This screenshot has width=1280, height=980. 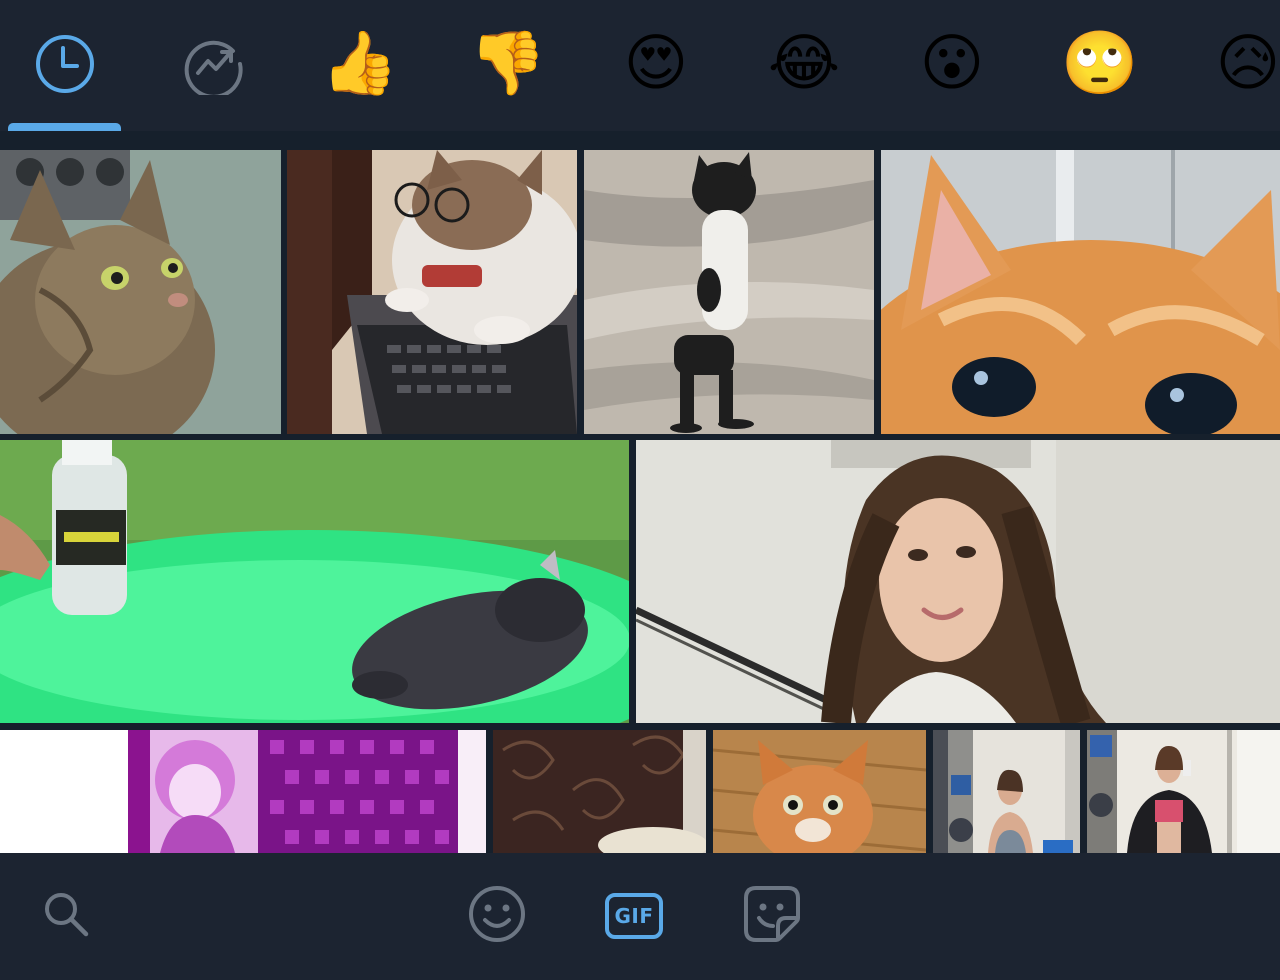 What do you see at coordinates (432, 292) in the screenshot?
I see `gif-tile-cat-with-glasses` at bounding box center [432, 292].